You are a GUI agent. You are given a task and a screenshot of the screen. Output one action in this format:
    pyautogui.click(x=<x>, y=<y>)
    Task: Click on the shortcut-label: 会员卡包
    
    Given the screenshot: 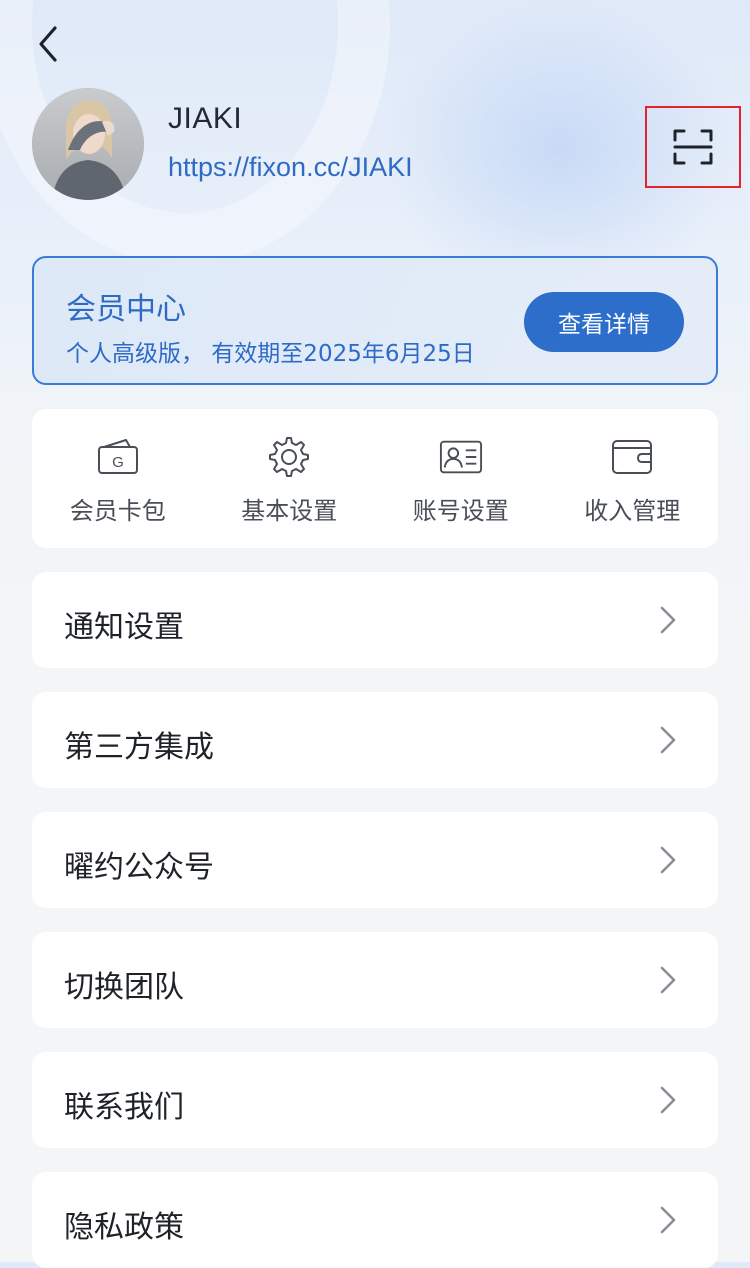 What is the action you would take?
    pyautogui.click(x=117, y=511)
    